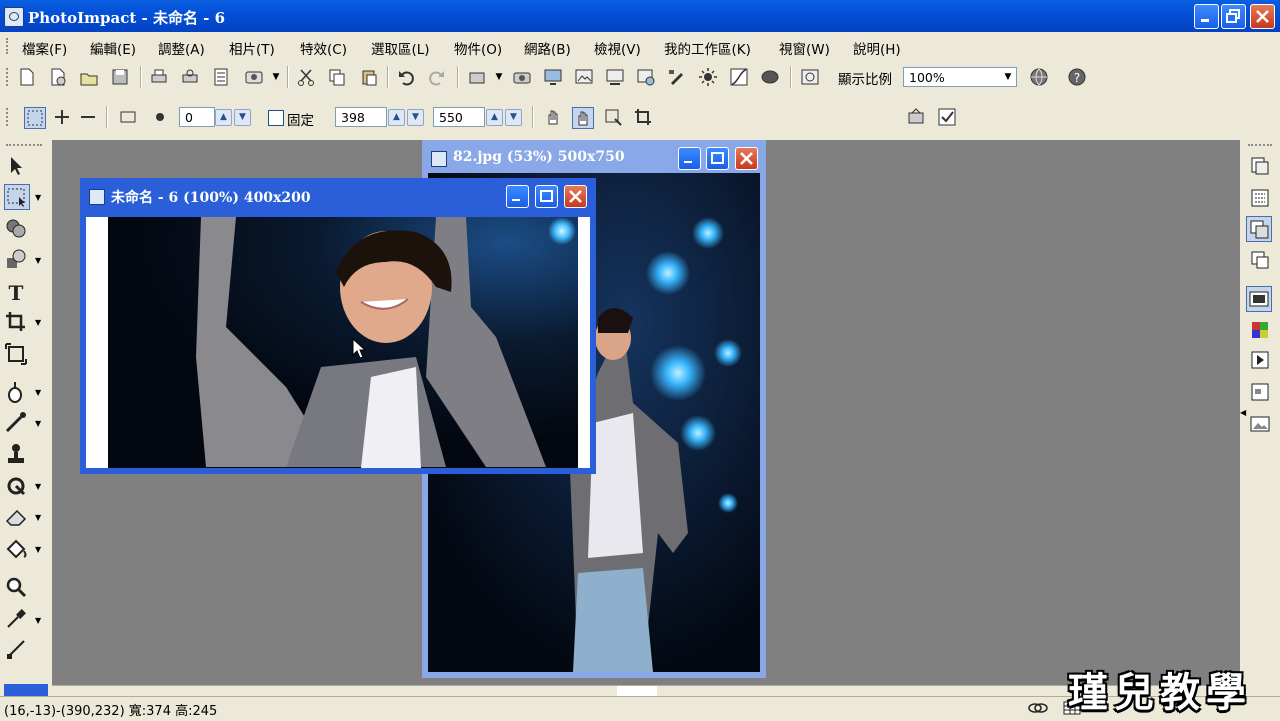 This screenshot has height=721, width=1280. I want to click on clipboard-mode-icon, so click(477, 77).